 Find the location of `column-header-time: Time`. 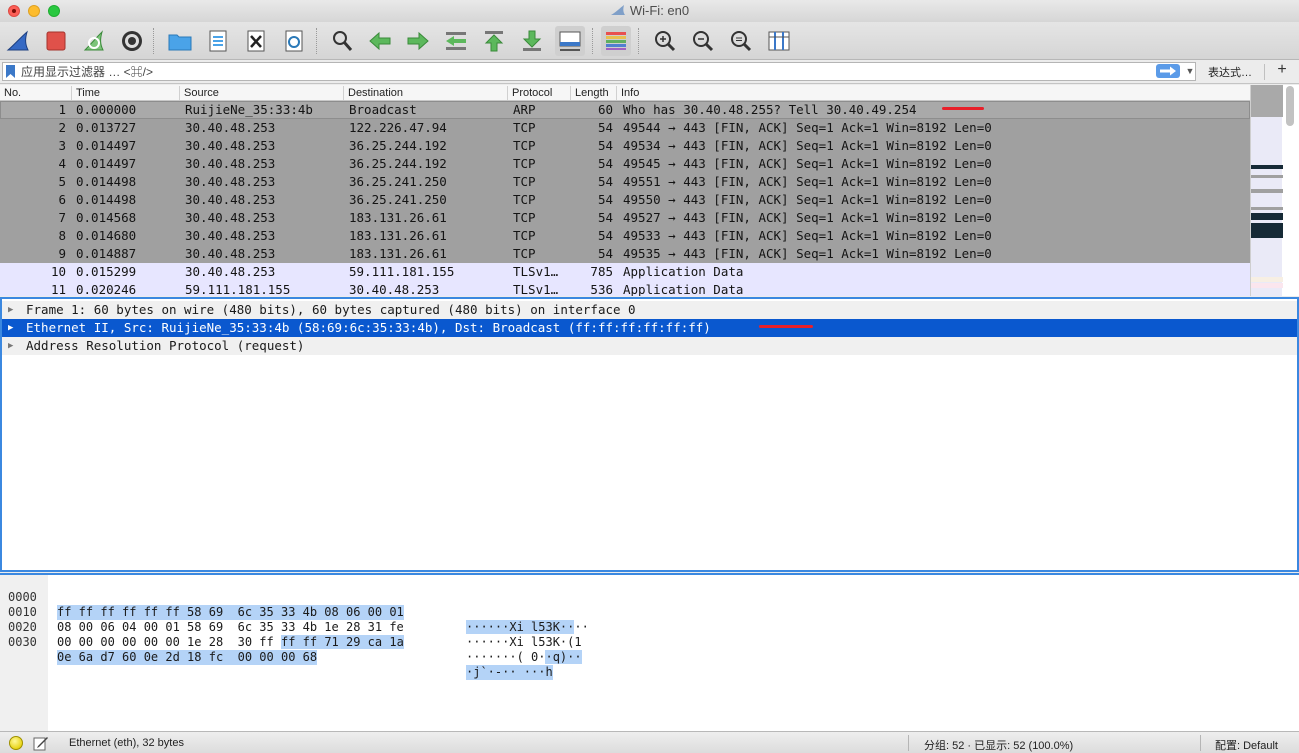

column-header-time: Time is located at coordinates (126, 93).